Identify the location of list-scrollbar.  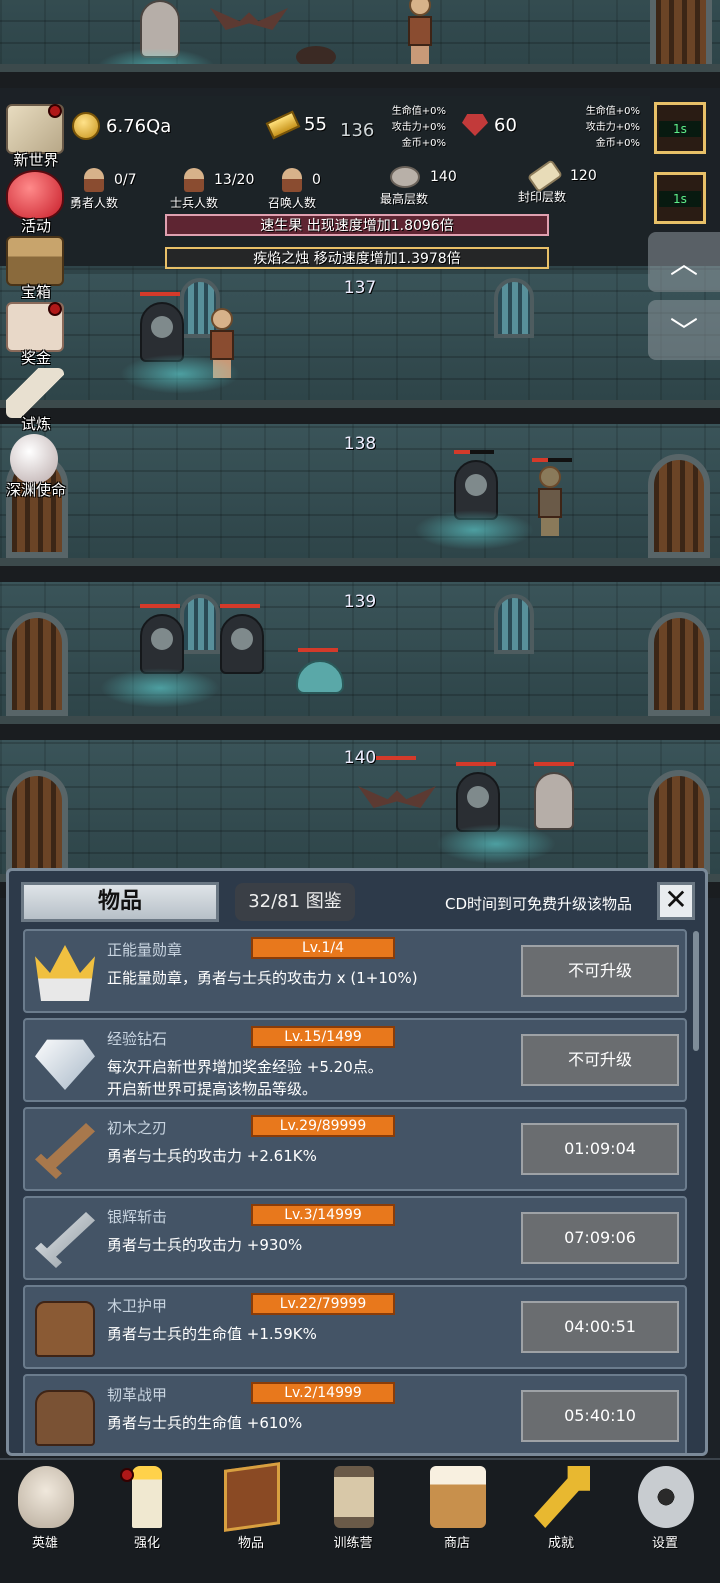
(696, 991).